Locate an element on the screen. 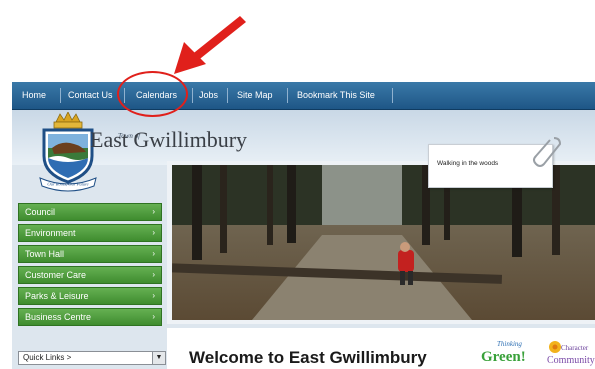  sidebar-item-environment: Environment › is located at coordinates (90, 233).